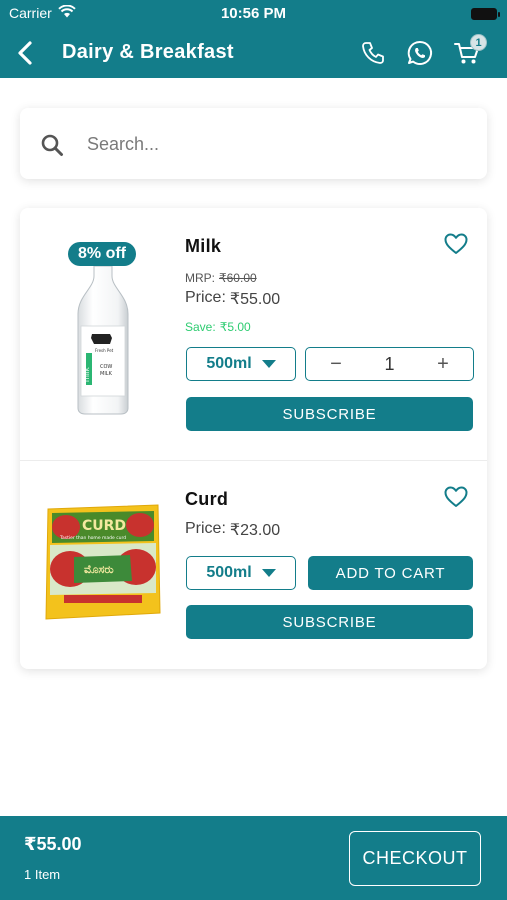 This screenshot has height=900, width=507. What do you see at coordinates (478, 42) in the screenshot?
I see `cart-count-badge: 1` at bounding box center [478, 42].